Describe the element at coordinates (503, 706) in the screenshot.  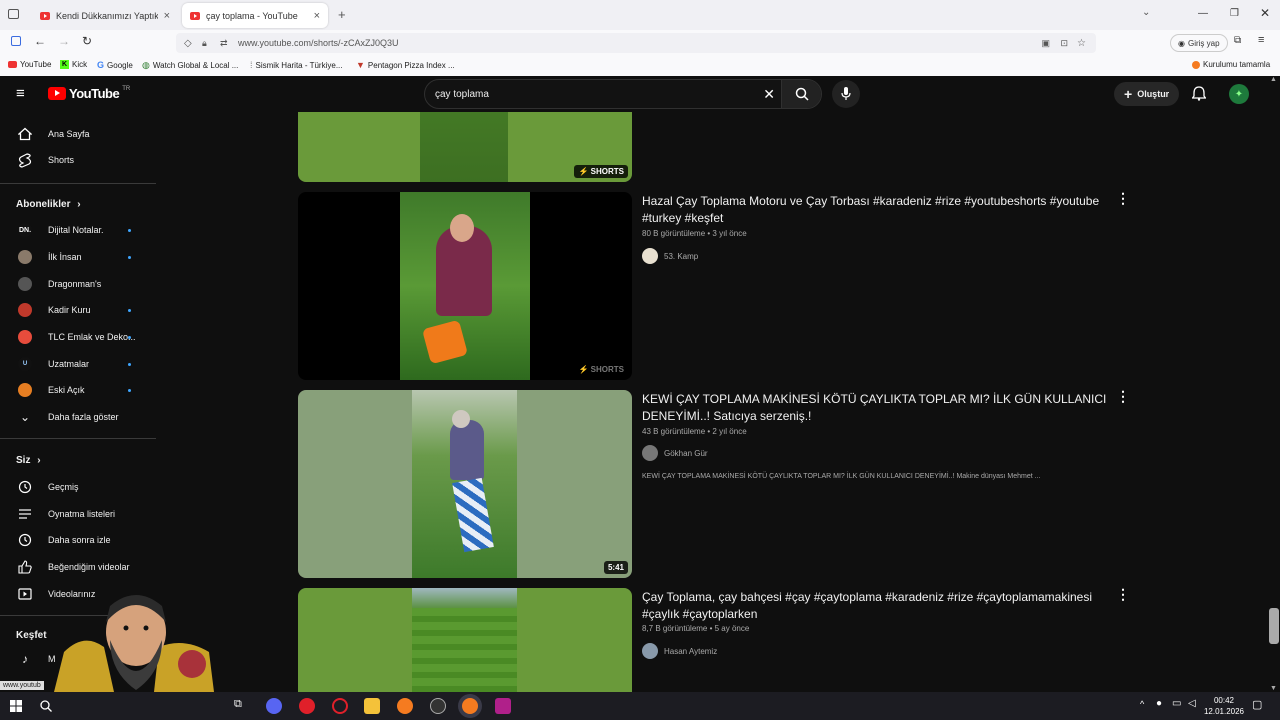
I see `app-v-icon` at that location.